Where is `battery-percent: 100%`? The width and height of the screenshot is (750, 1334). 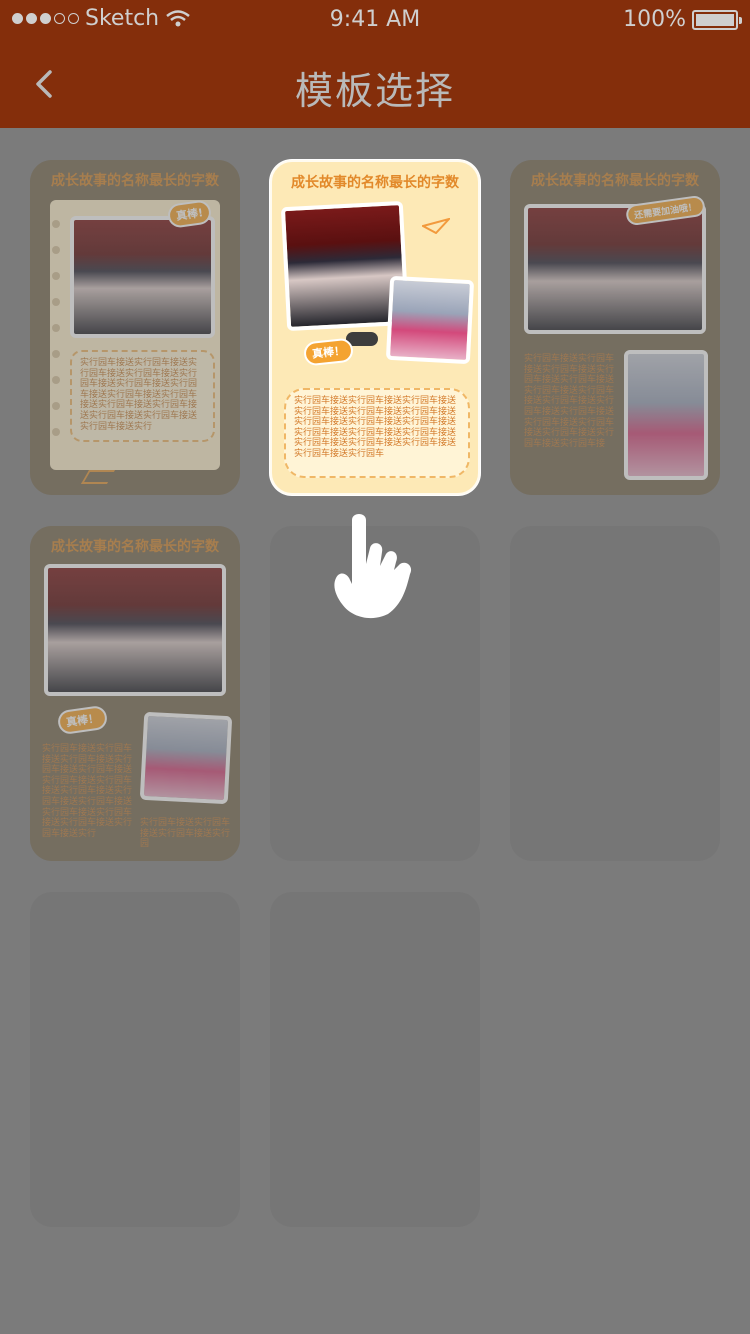
battery-percent: 100% is located at coordinates (654, 19).